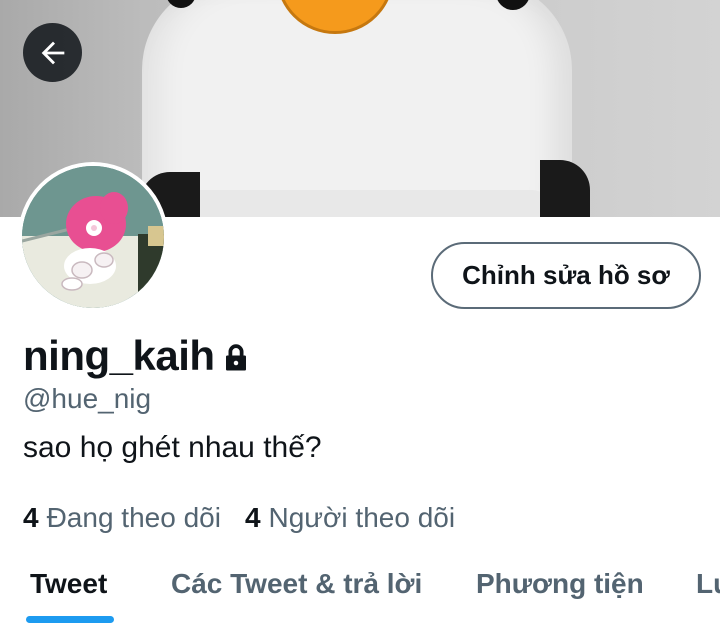 The height and width of the screenshot is (623, 720). What do you see at coordinates (566, 275) in the screenshot?
I see `edit-profile-button: Chỉnh sửa hồ sơ` at bounding box center [566, 275].